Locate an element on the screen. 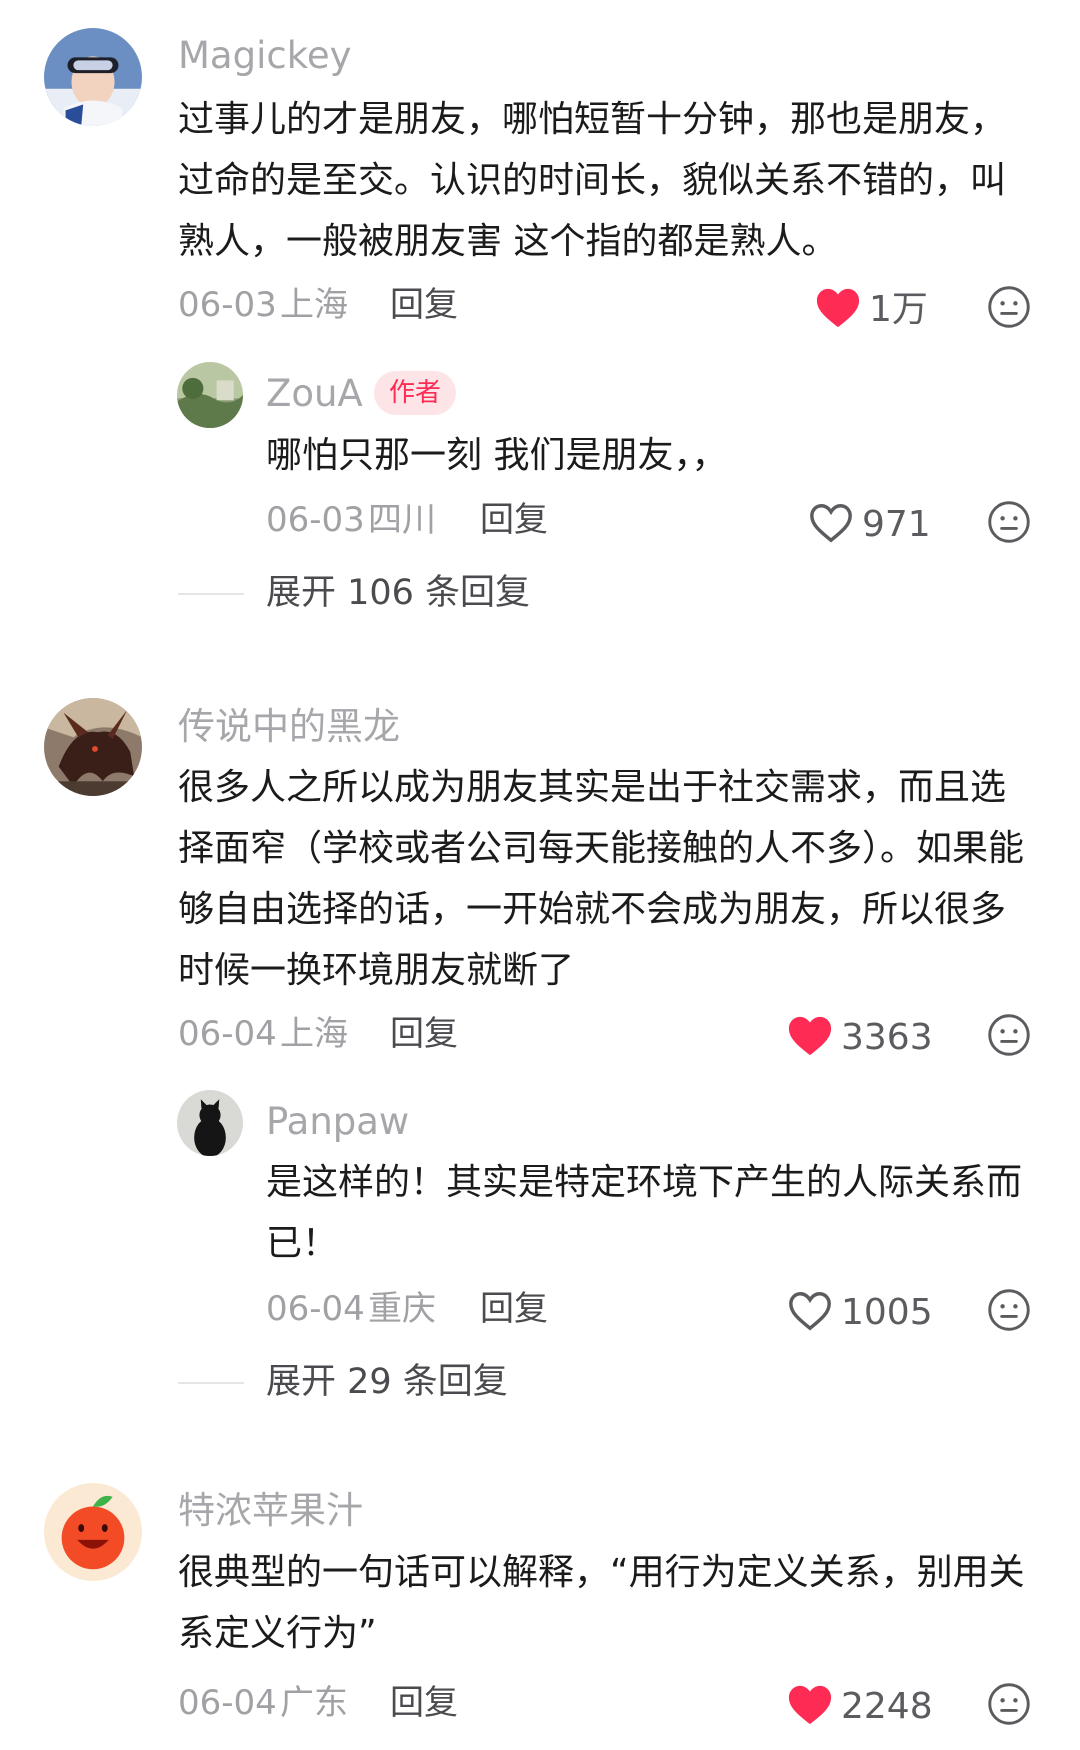  reply-location: 四川 is located at coordinates (402, 520).